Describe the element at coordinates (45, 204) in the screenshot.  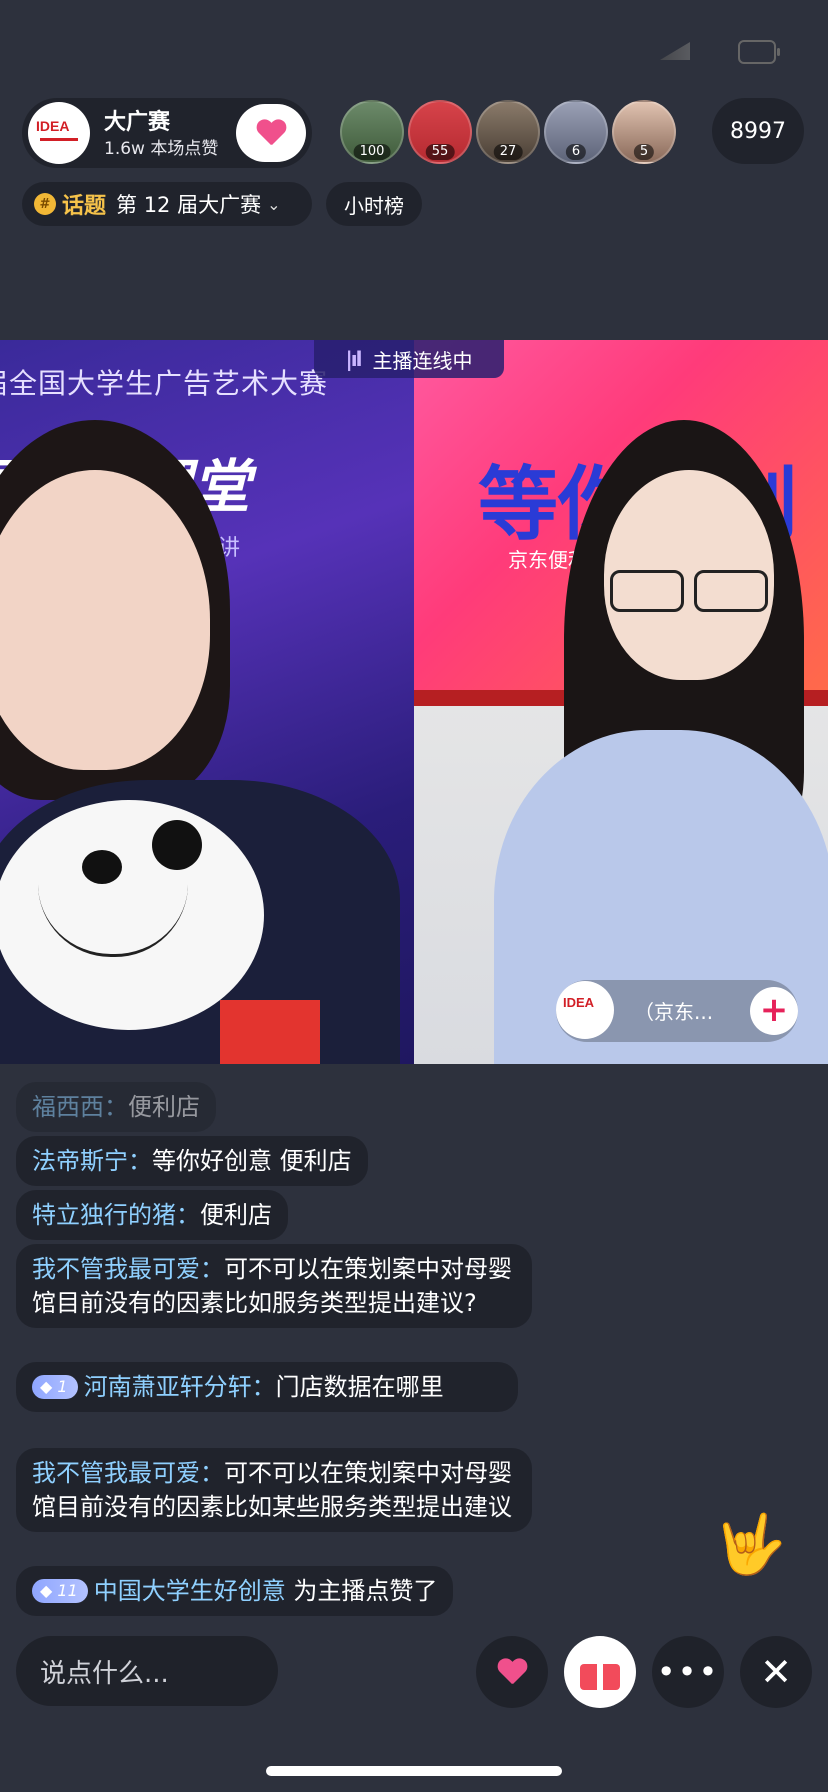
I see `topic-icon: #` at that location.